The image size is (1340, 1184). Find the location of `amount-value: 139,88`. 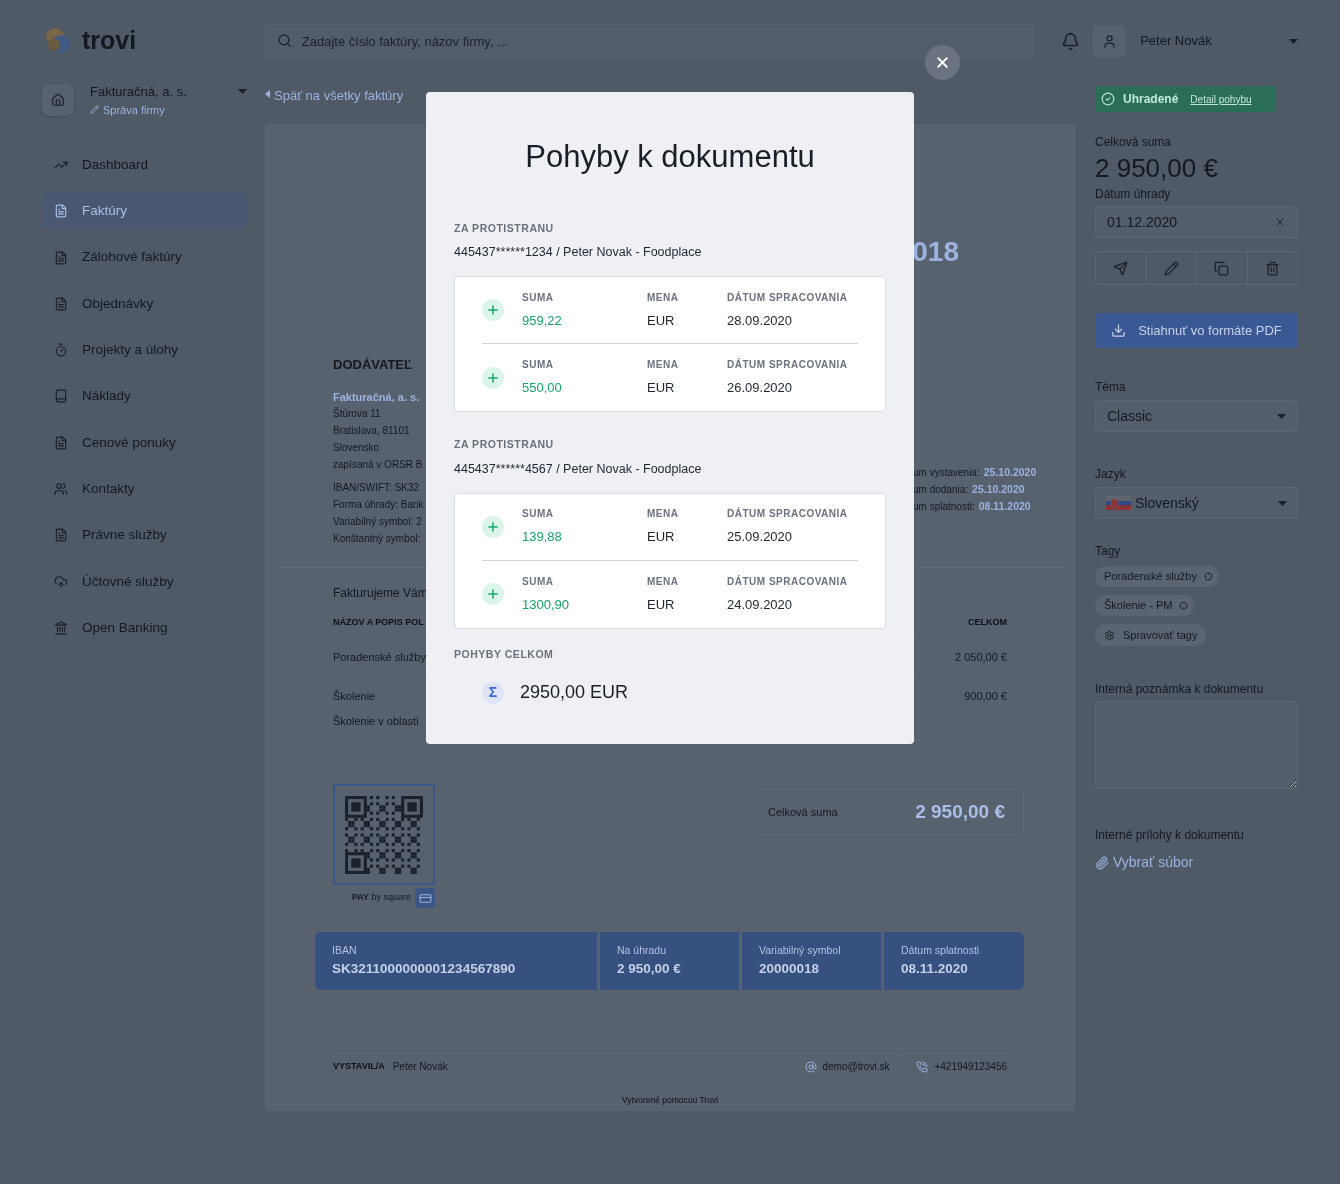

amount-value: 139,88 is located at coordinates (542, 537).